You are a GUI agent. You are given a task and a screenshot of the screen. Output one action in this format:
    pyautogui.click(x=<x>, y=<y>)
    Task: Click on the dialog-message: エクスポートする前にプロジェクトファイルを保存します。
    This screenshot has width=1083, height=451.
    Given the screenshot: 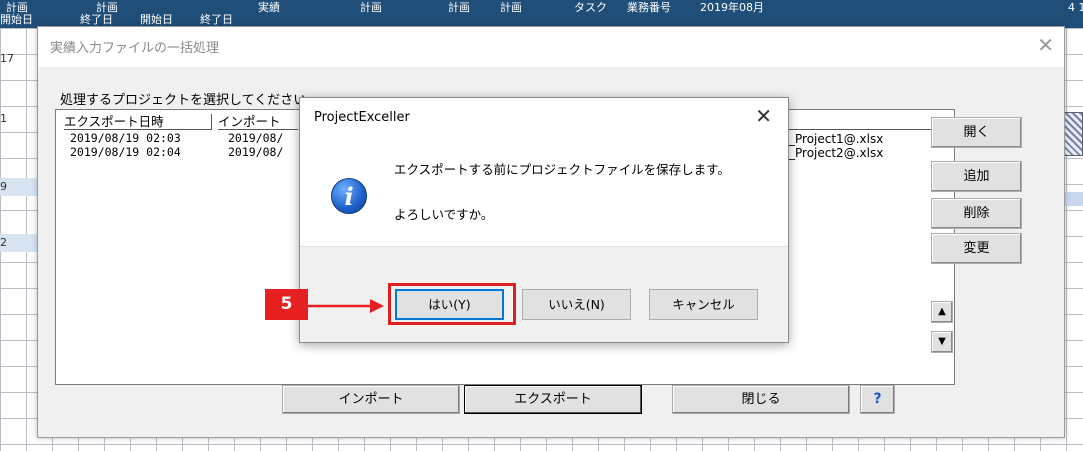 What is the action you would take?
    pyautogui.click(x=562, y=169)
    